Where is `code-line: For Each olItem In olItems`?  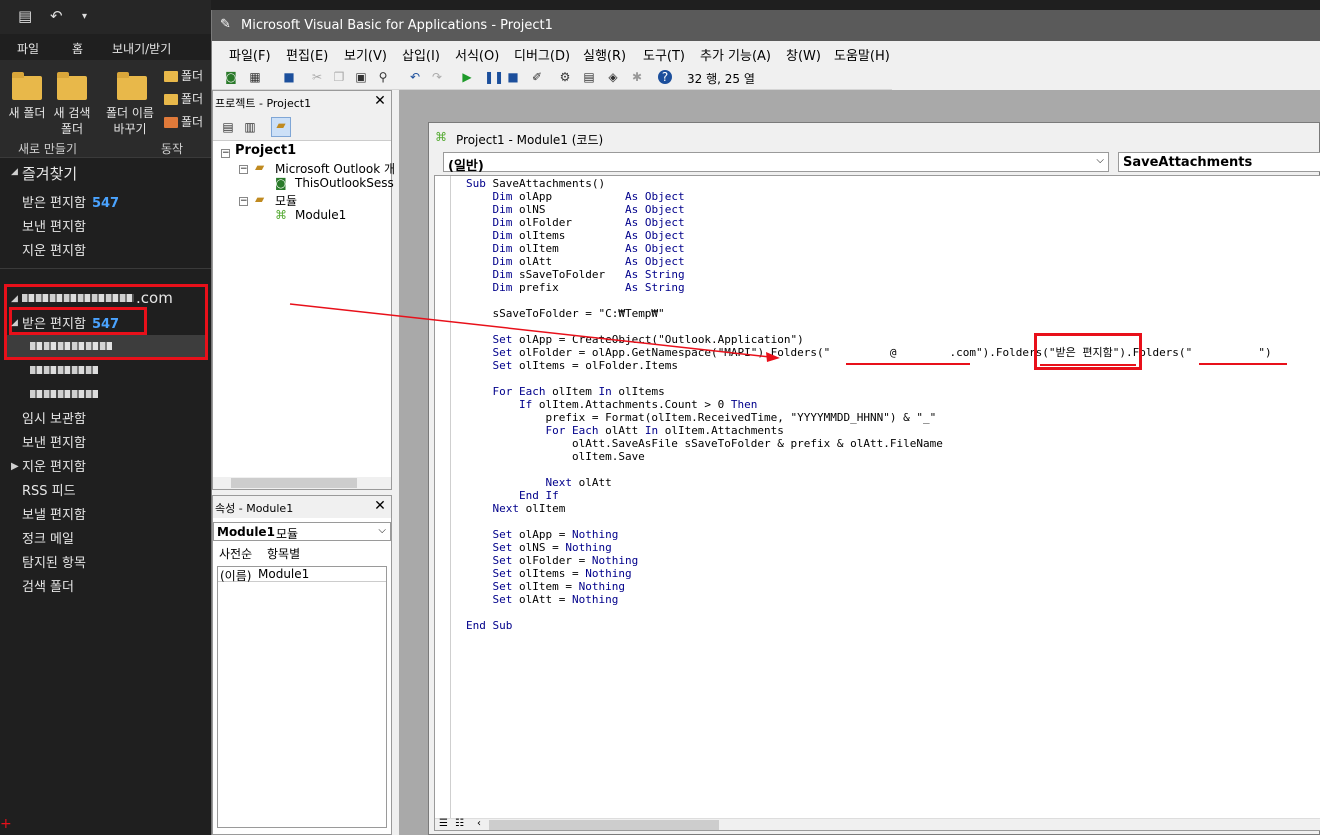
code-line: For Each olItem In olItems is located at coordinates (869, 391).